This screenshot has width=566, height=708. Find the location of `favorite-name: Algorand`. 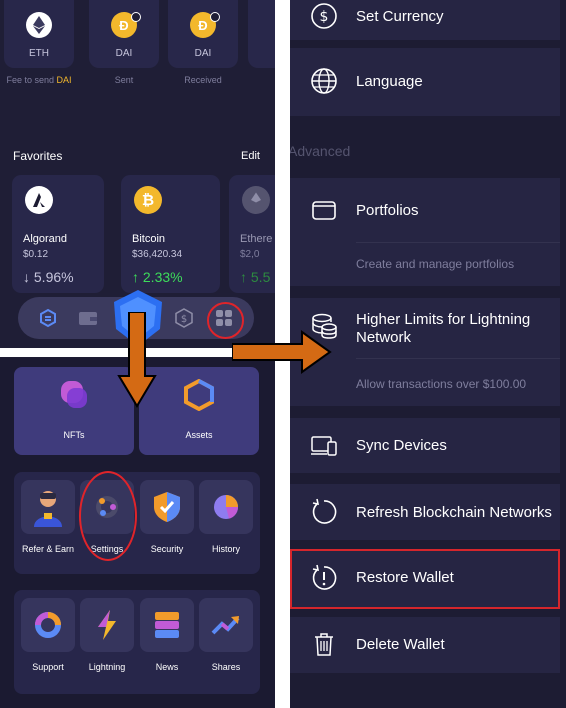

favorite-name: Algorand is located at coordinates (45, 239).